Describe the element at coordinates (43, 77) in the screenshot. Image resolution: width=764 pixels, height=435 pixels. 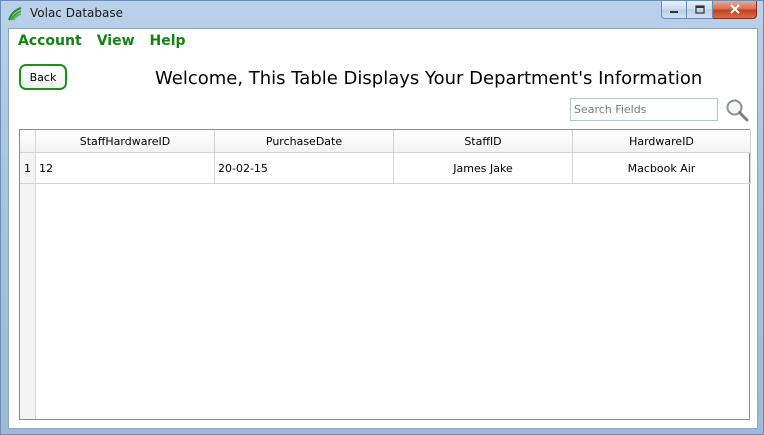
I see `back-button: Back` at that location.